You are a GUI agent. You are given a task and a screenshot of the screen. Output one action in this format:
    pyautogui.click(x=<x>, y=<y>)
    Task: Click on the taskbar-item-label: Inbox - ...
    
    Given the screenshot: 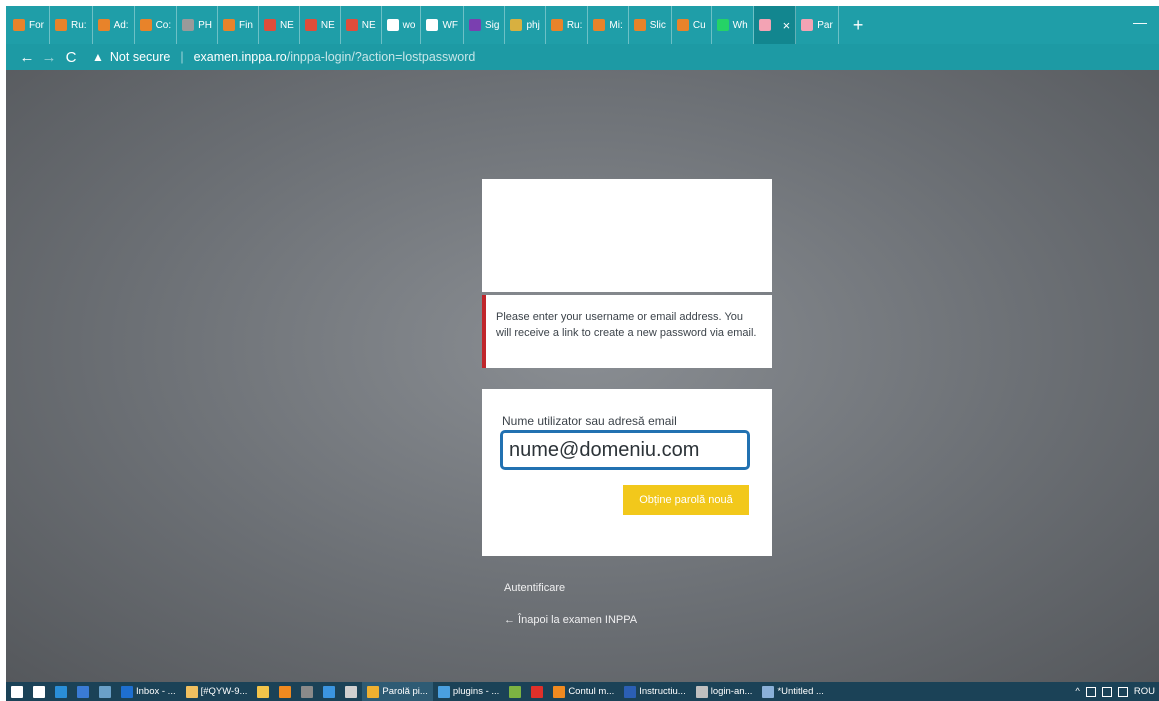 What is the action you would take?
    pyautogui.click(x=156, y=691)
    